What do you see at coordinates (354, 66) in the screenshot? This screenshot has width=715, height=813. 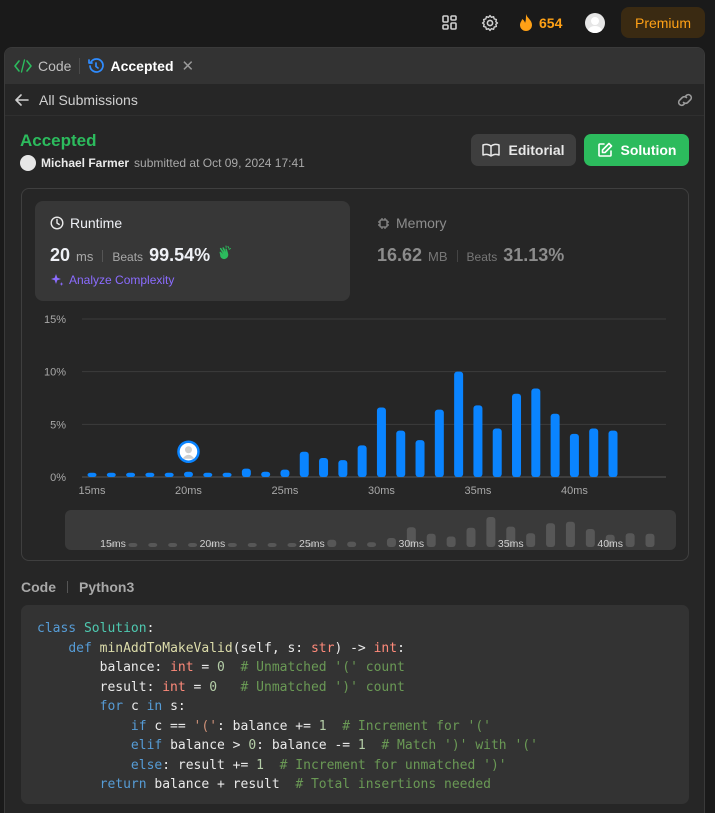 I see `tab-bar: Code Accepted ✕` at bounding box center [354, 66].